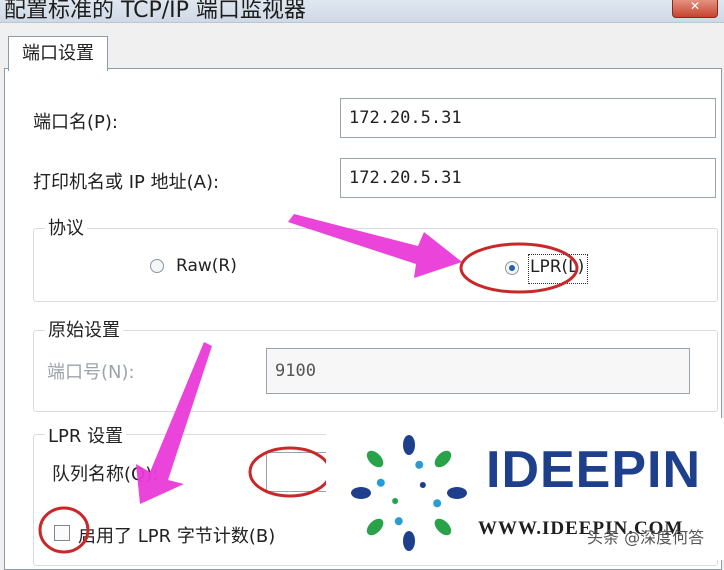 This screenshot has height=570, width=724. Describe the element at coordinates (528, 118) in the screenshot. I see `port-name-input: 172.20.5.31` at that location.